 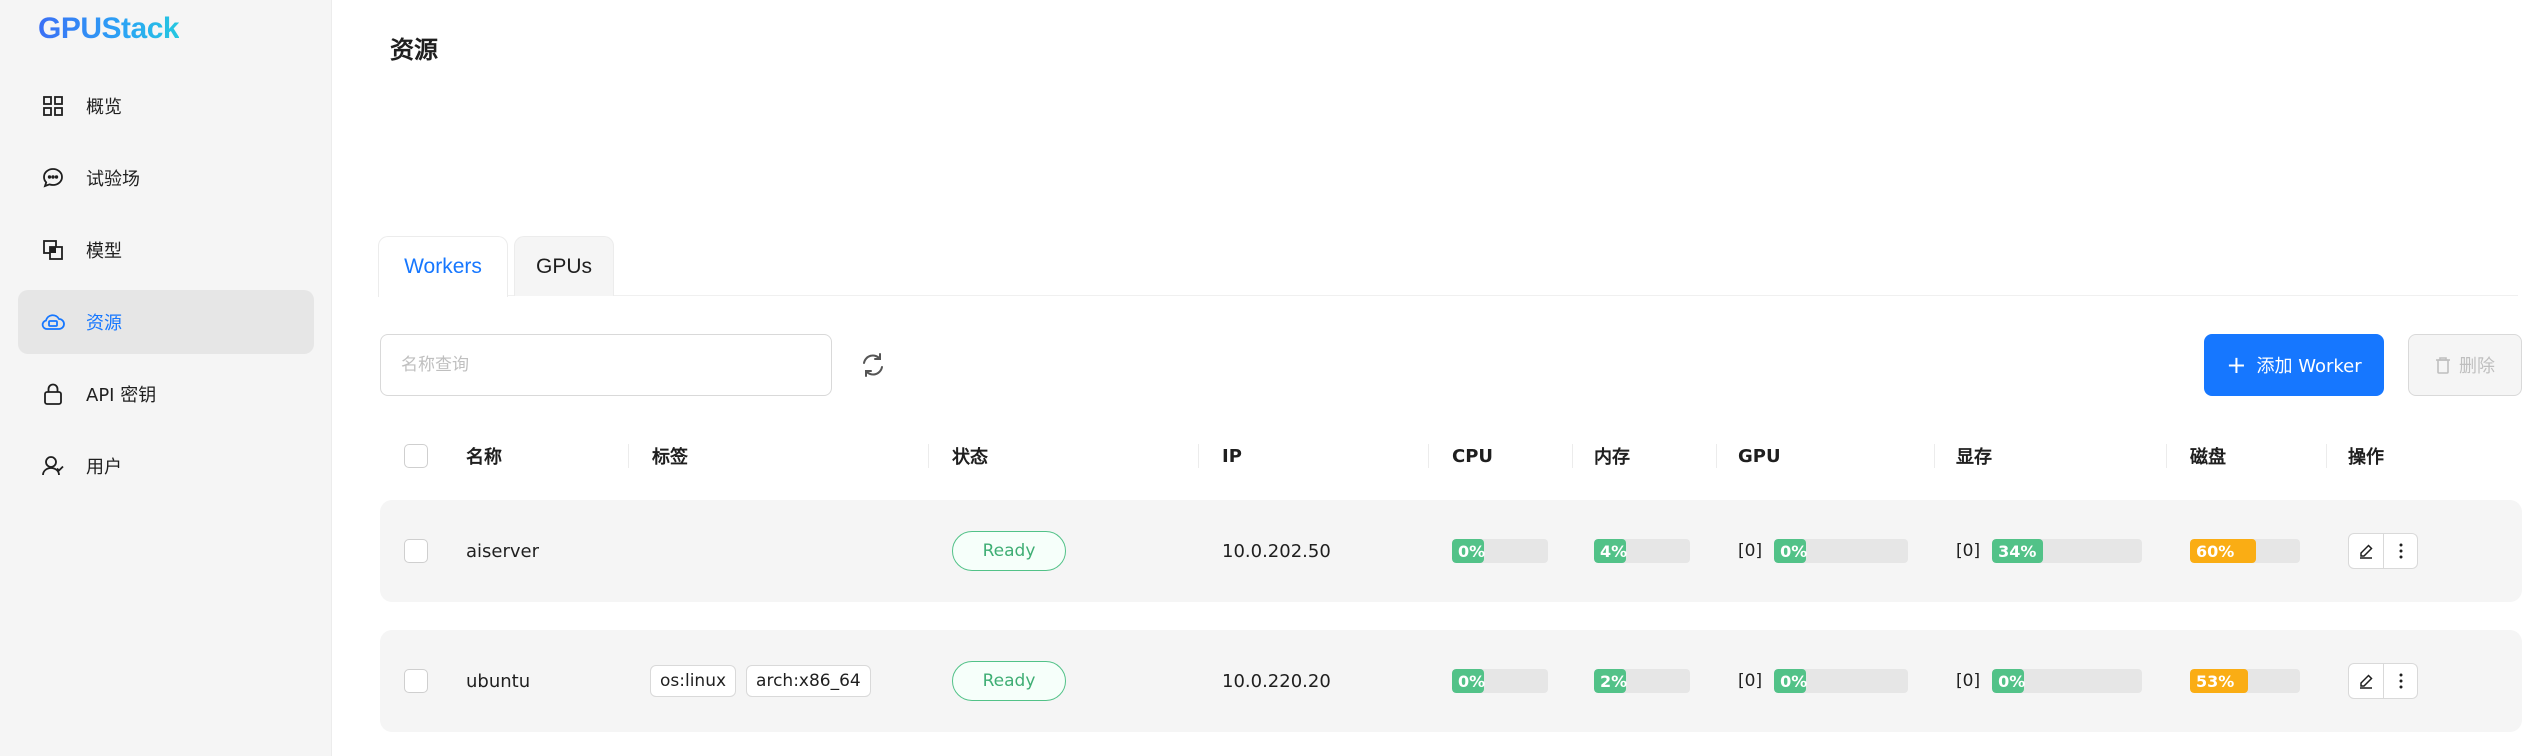 What do you see at coordinates (2208, 456) in the screenshot?
I see `column-header-disk: 磁盘` at bounding box center [2208, 456].